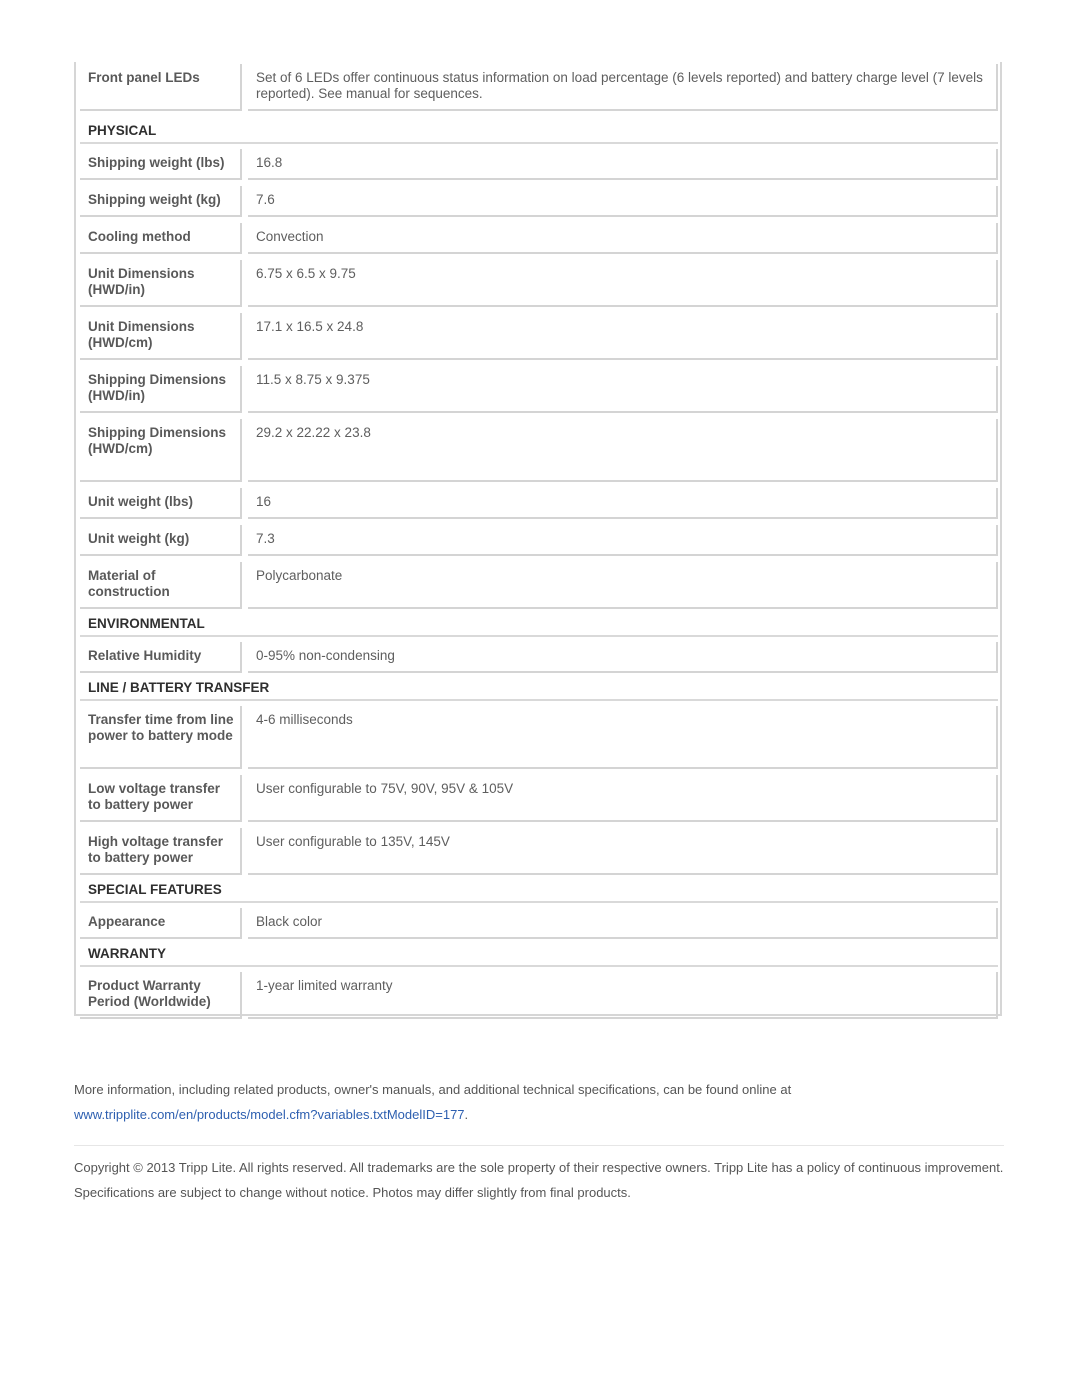  I want to click on spec-value: Black color, so click(623, 923).